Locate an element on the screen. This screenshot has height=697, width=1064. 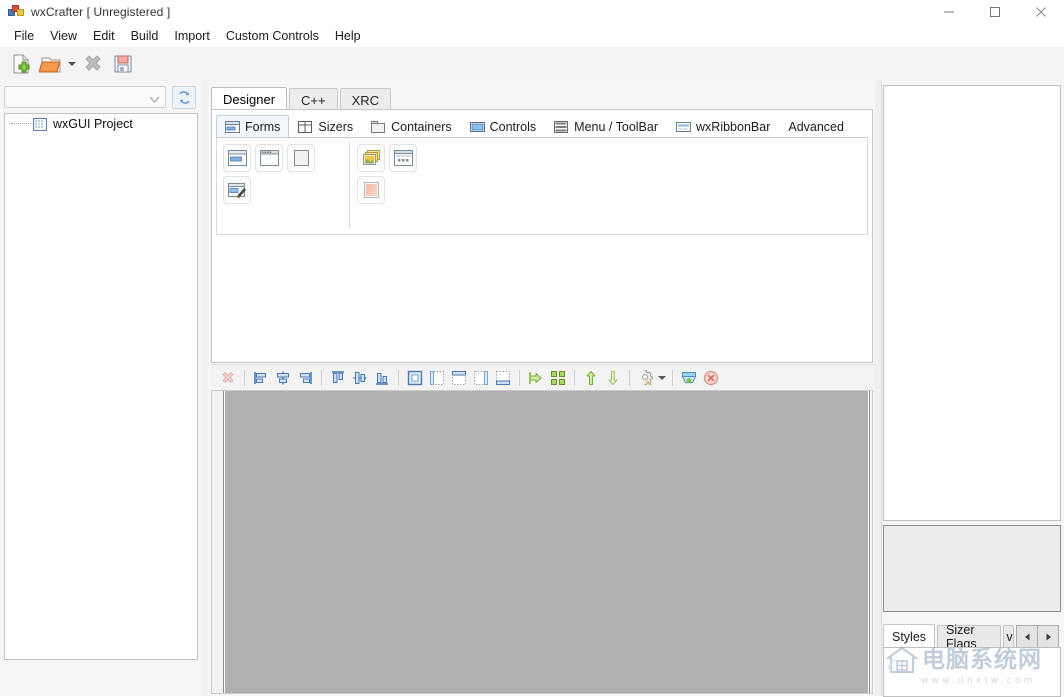
palette-tab-menu-toolbar: Menu / ToolBar is located at coordinates (606, 126).